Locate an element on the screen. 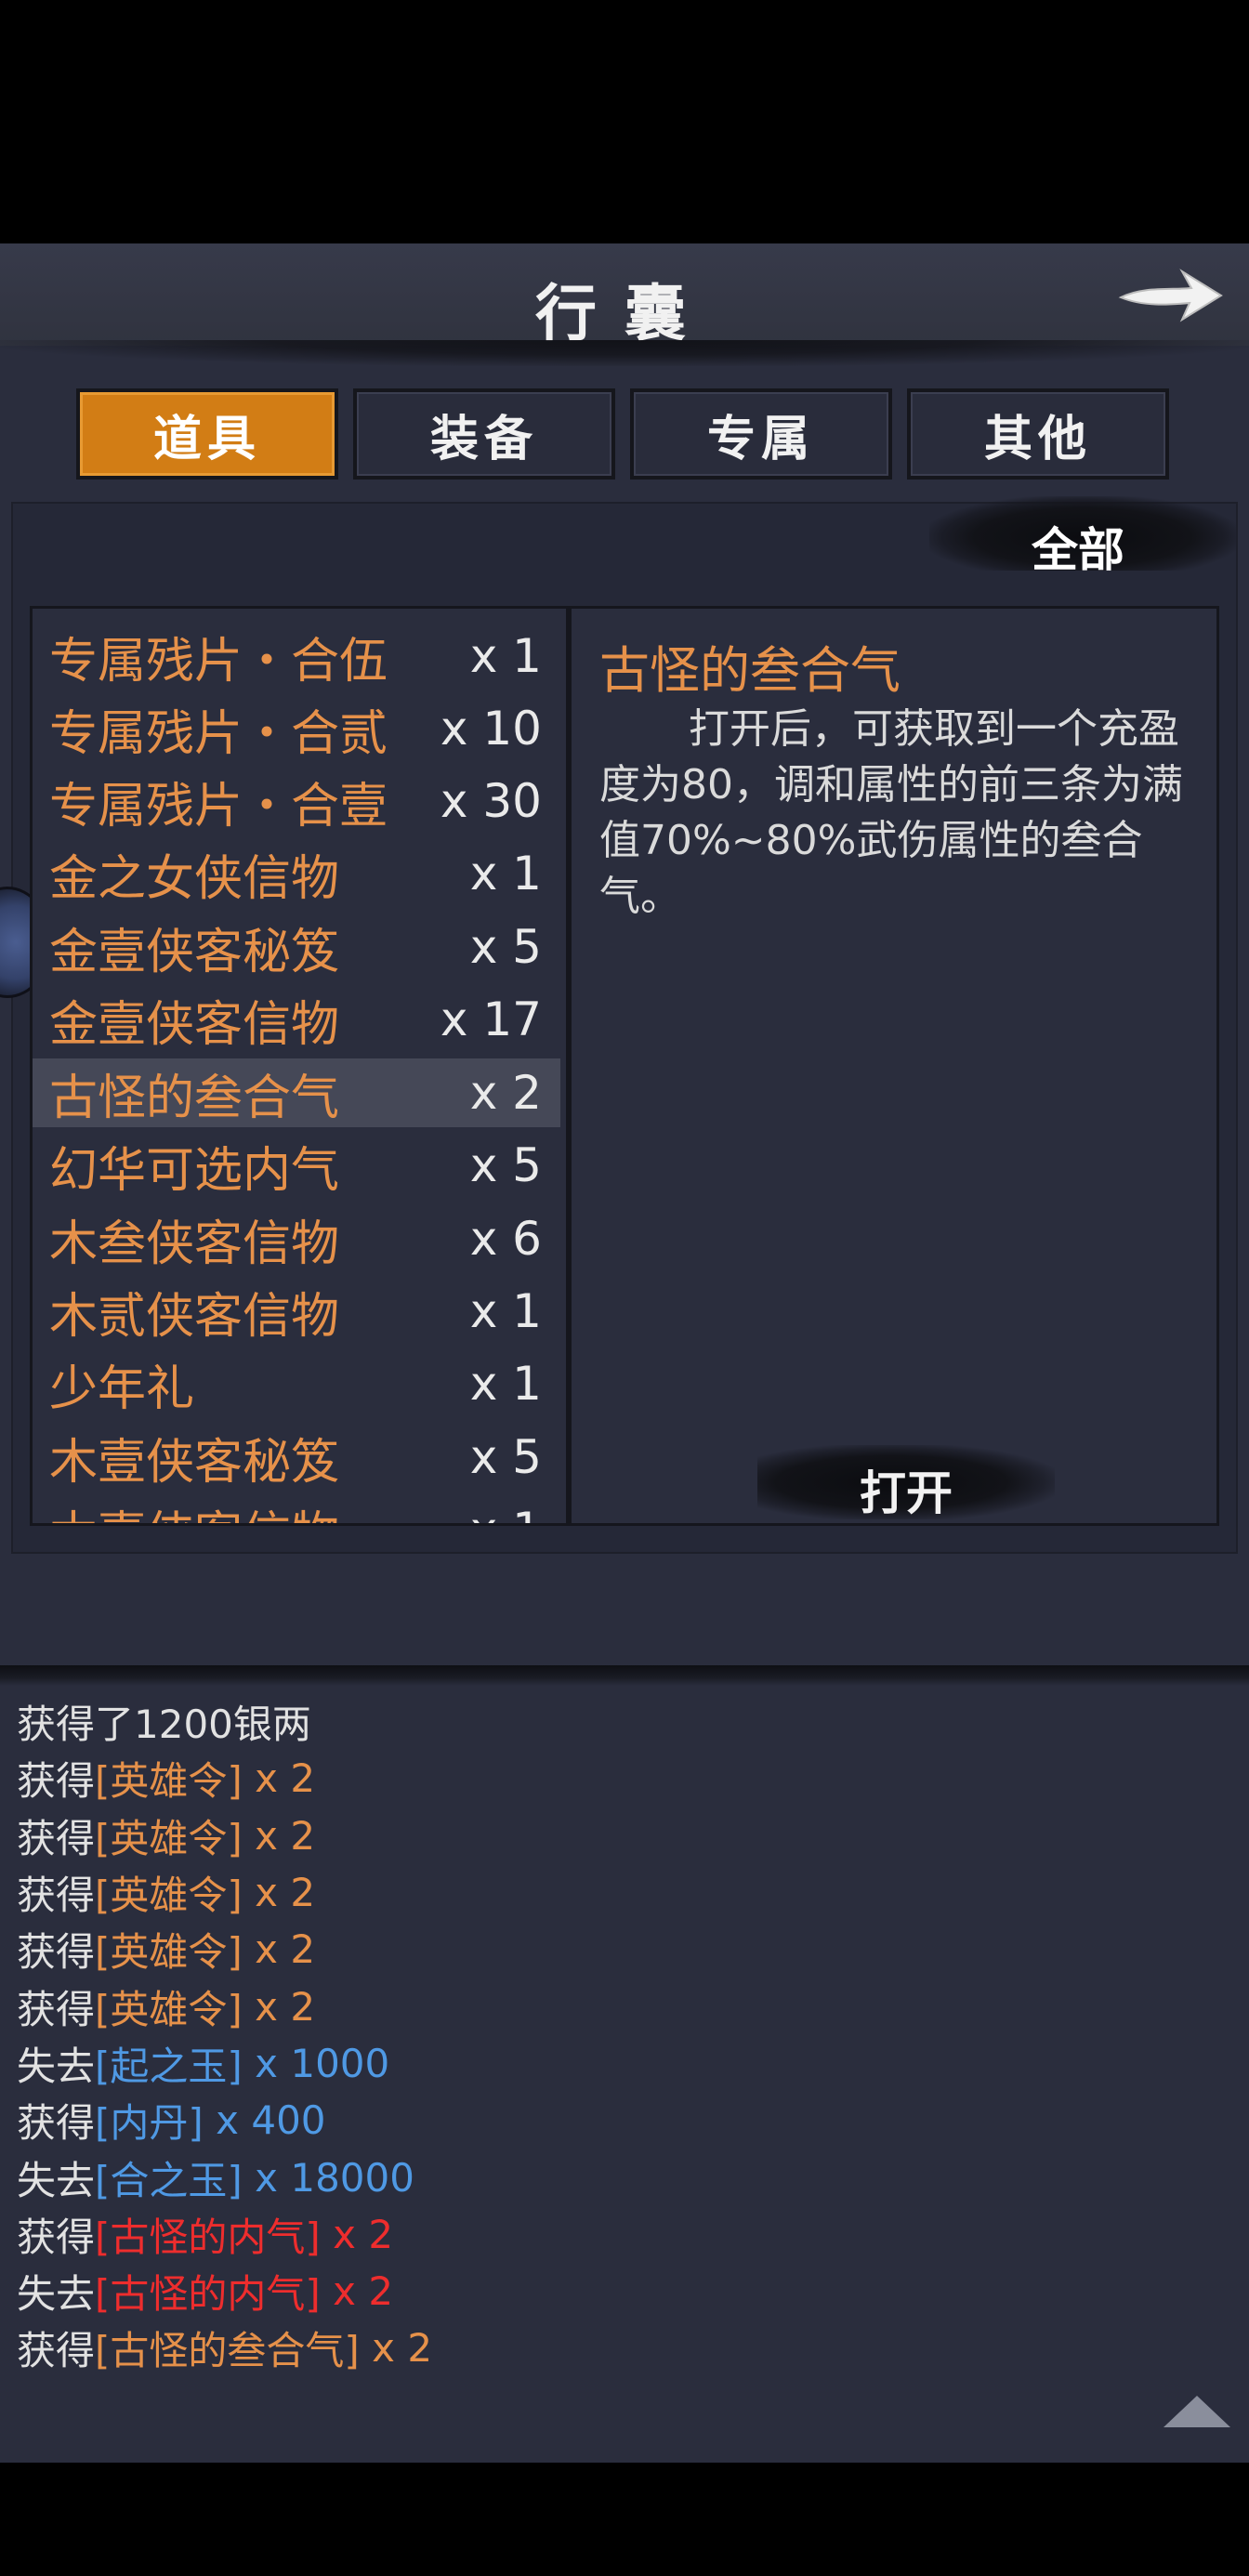 This screenshot has width=1249, height=2576. list-item: 专属残片・合壹 x 30 is located at coordinates (296, 801).